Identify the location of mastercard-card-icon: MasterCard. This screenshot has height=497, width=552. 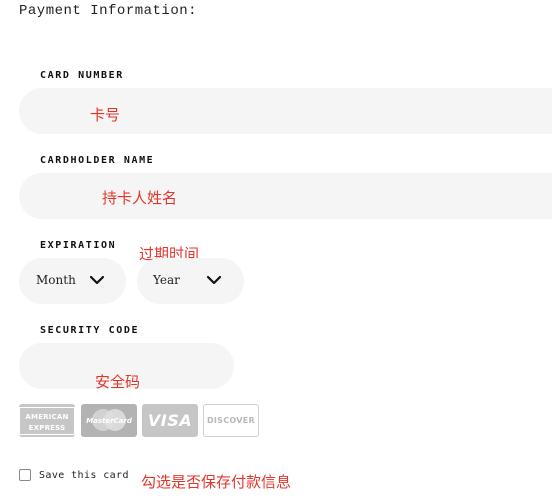
(109, 420).